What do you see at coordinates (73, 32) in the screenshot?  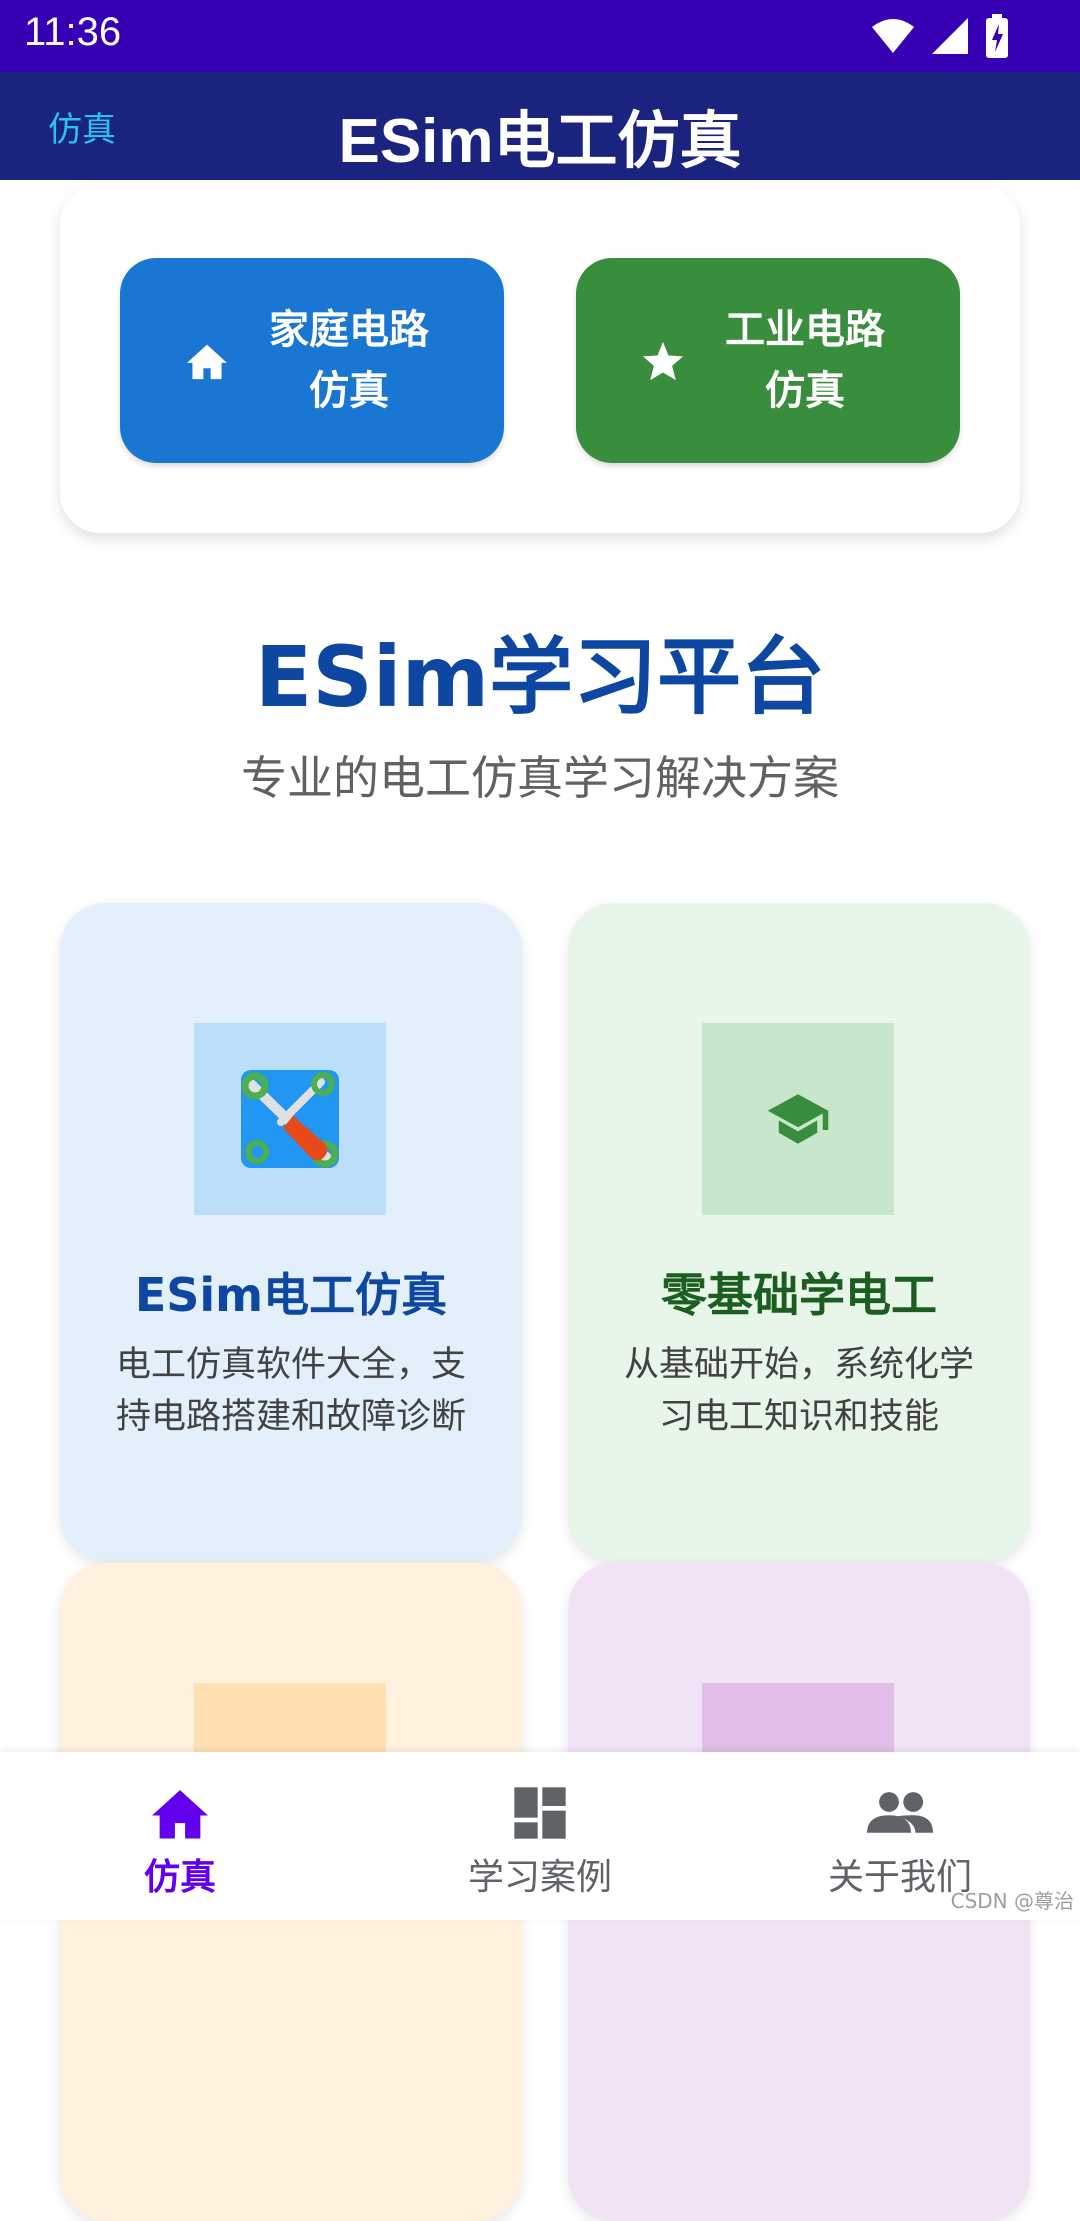 I see `status-time: 11:36` at bounding box center [73, 32].